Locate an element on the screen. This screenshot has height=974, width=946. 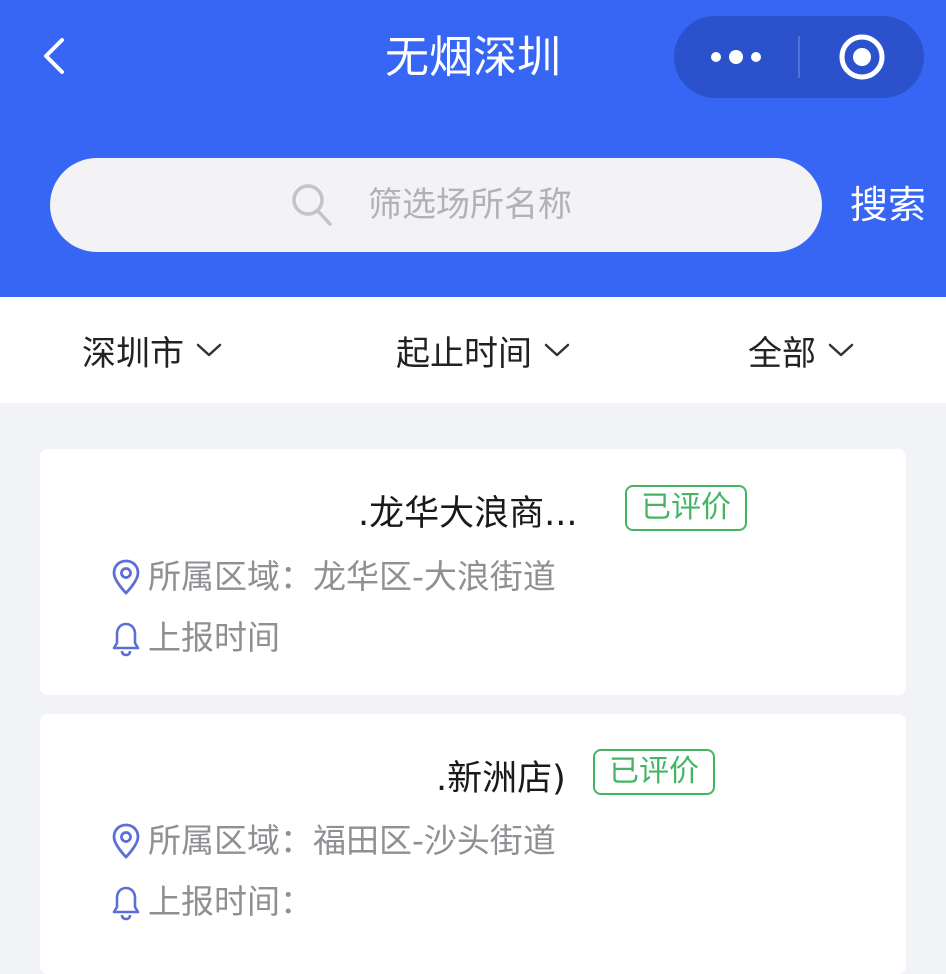
filter-time-range: 起止时间 is located at coordinates (483, 350).